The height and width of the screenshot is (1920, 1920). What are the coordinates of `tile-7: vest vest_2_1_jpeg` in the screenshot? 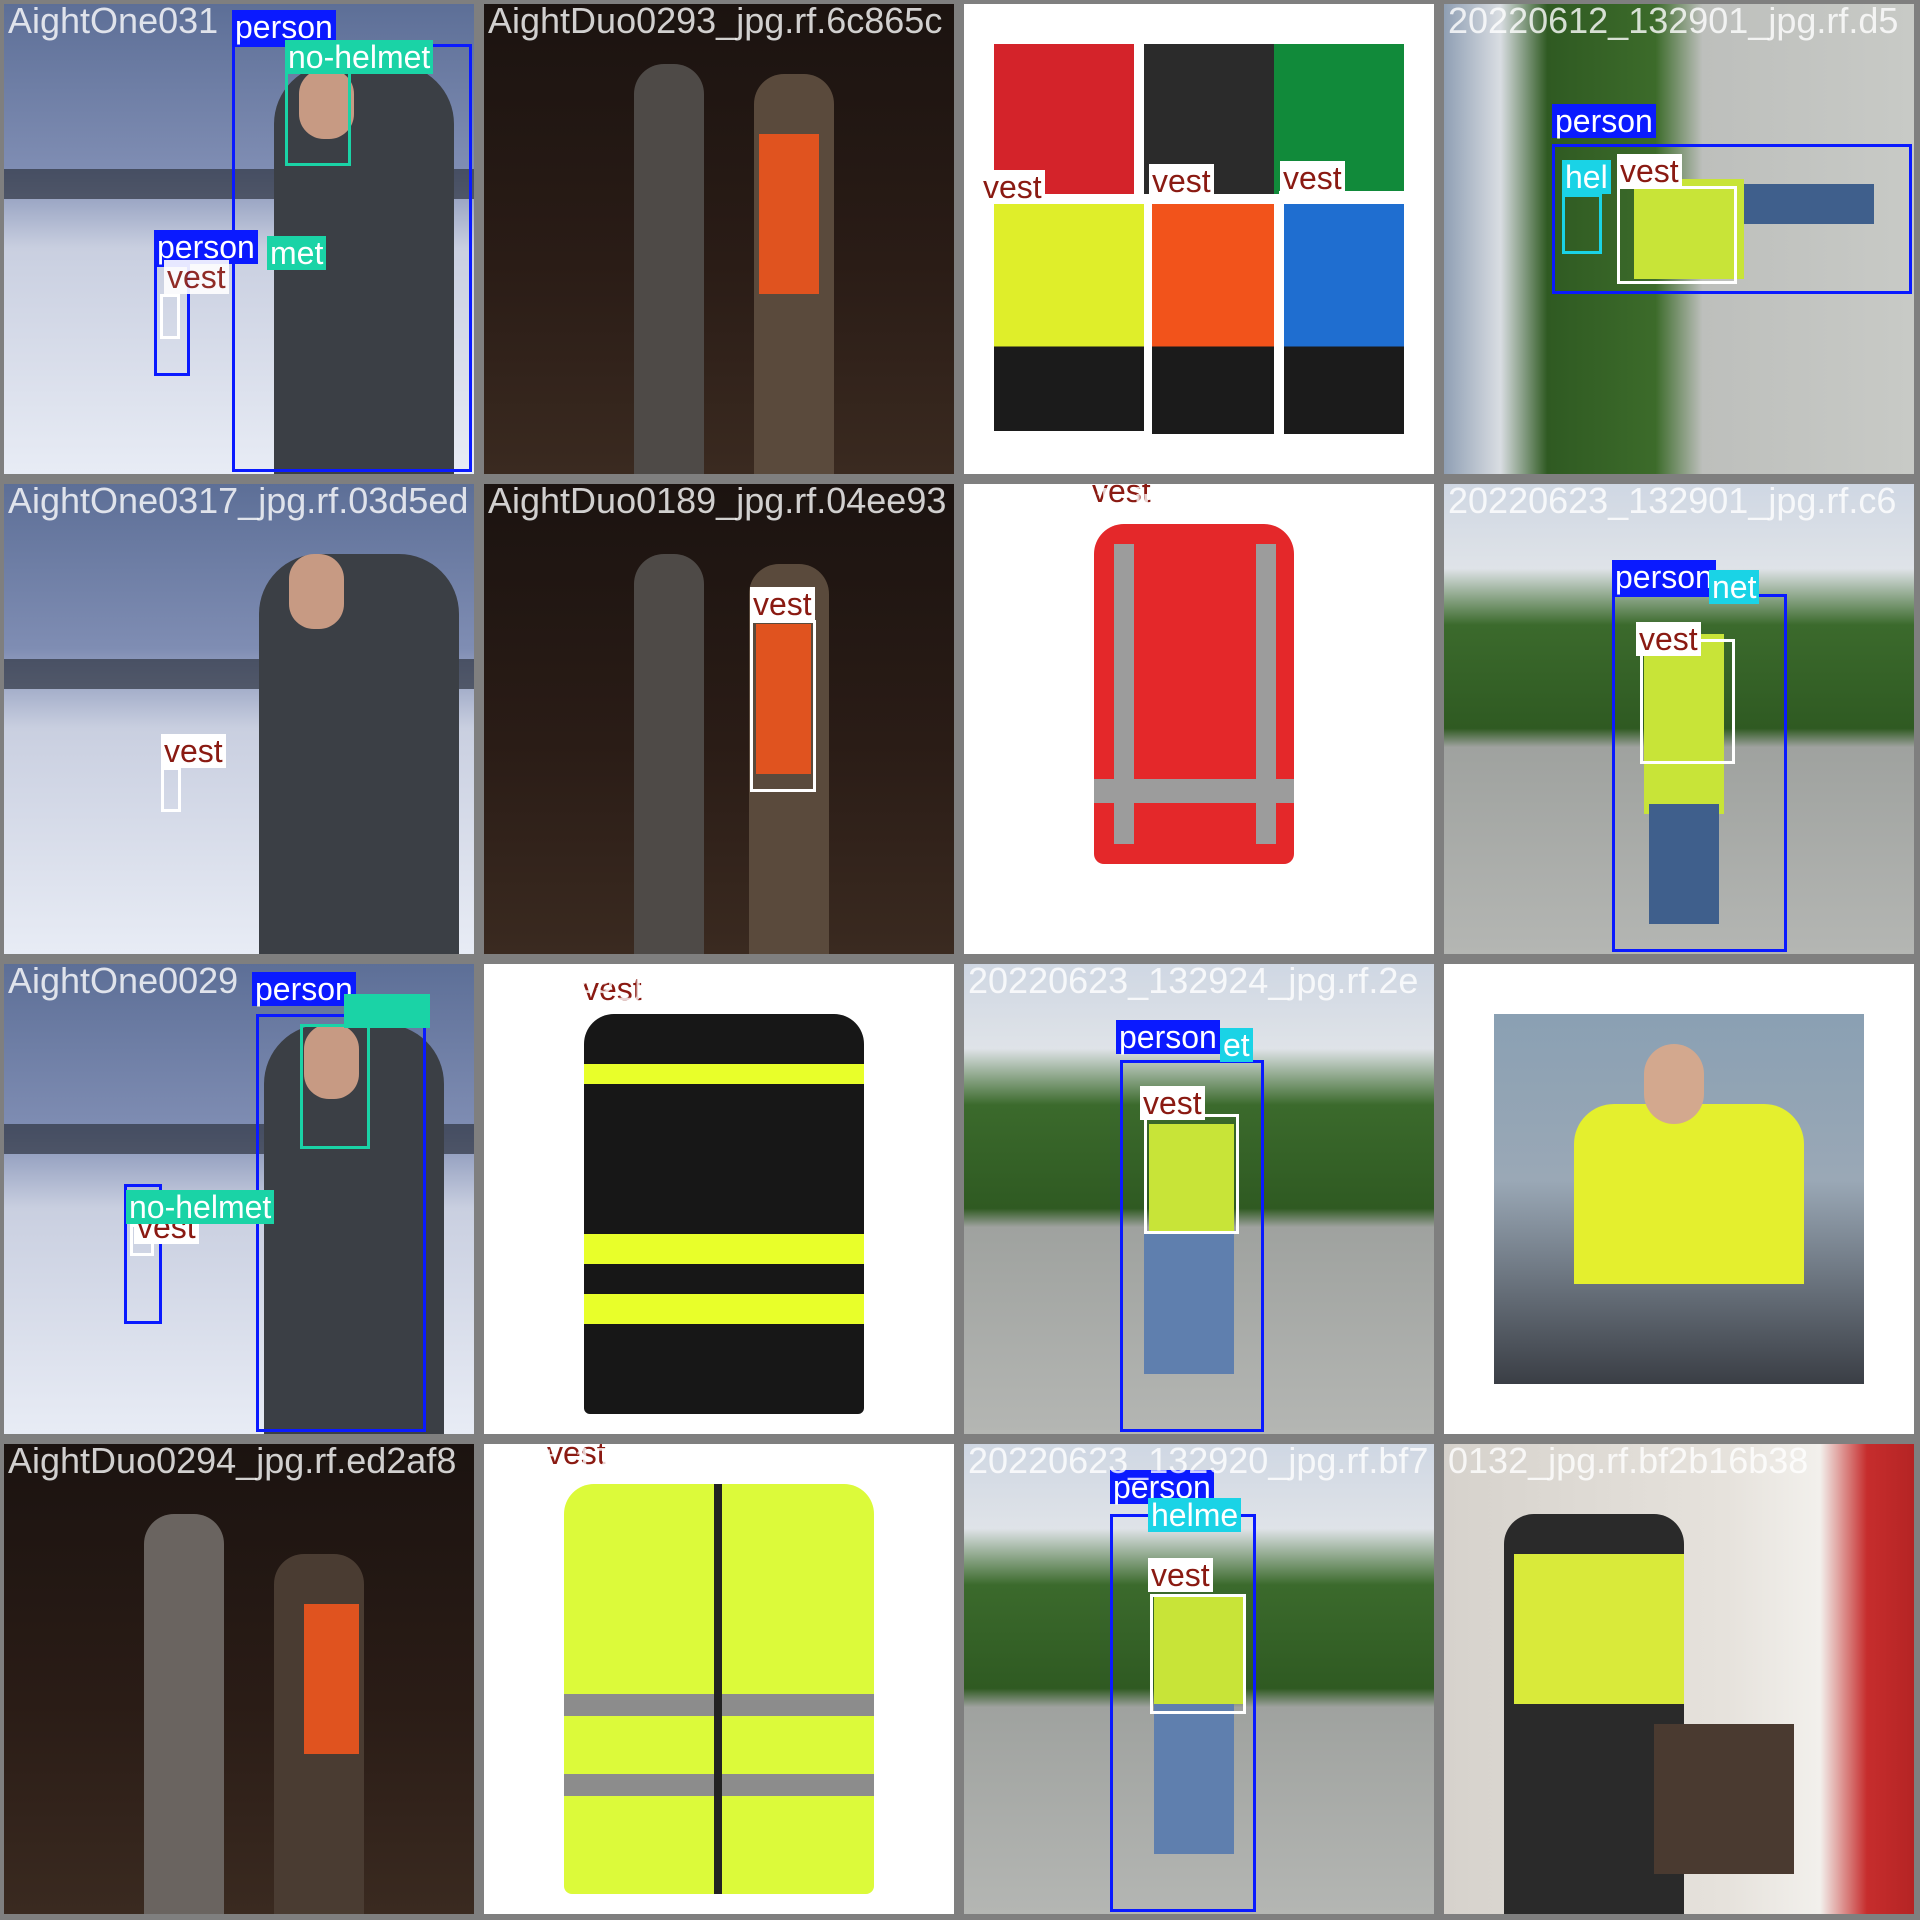 It's located at (1199, 719).